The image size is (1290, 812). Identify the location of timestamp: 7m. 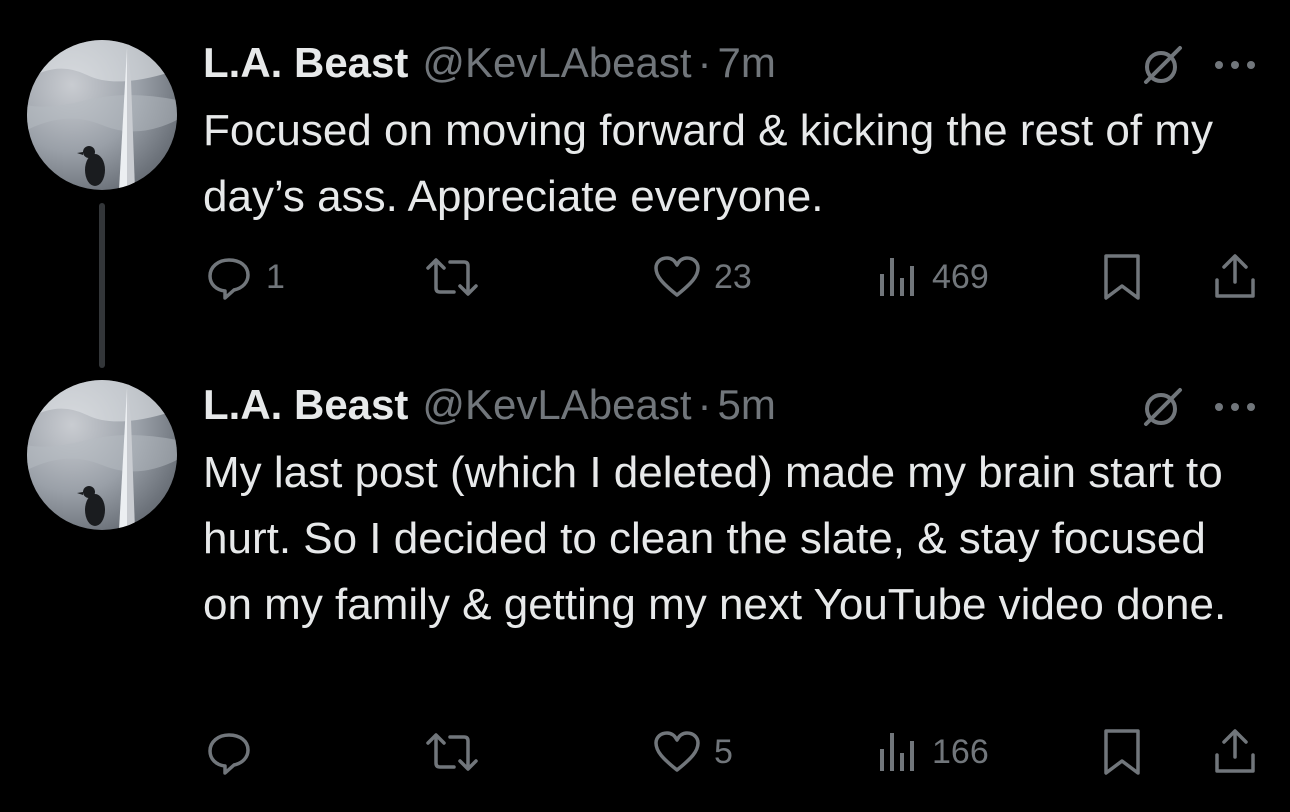
(747, 62).